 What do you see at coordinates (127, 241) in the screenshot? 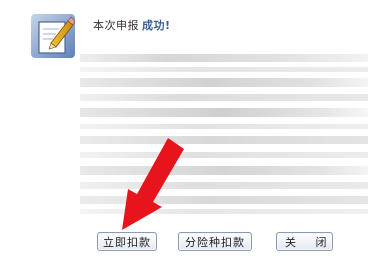
I see `pay-now-button: 立即扣款` at bounding box center [127, 241].